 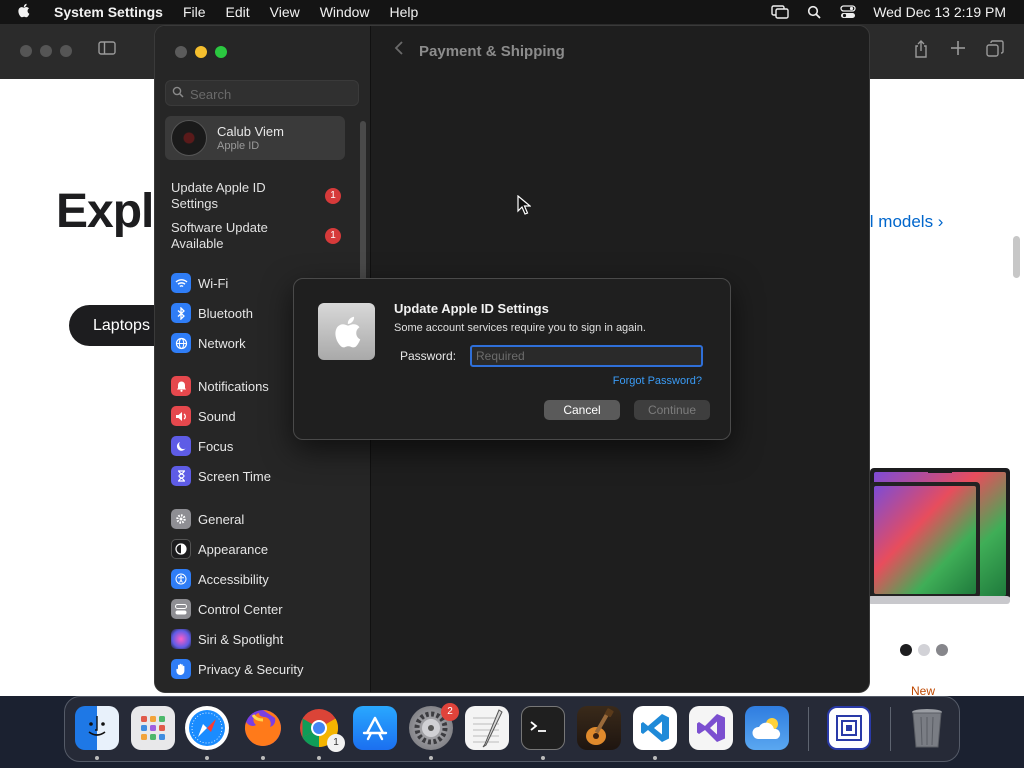 I want to click on sidebar-item-appearance: Appearance, so click(x=219, y=549).